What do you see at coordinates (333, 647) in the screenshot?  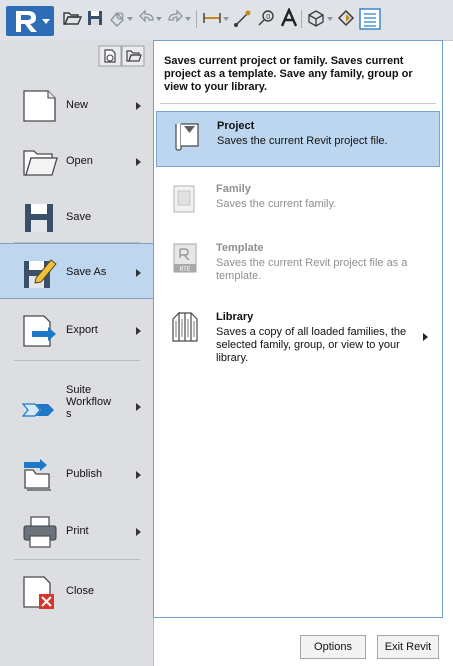 I see `options-button: Options` at bounding box center [333, 647].